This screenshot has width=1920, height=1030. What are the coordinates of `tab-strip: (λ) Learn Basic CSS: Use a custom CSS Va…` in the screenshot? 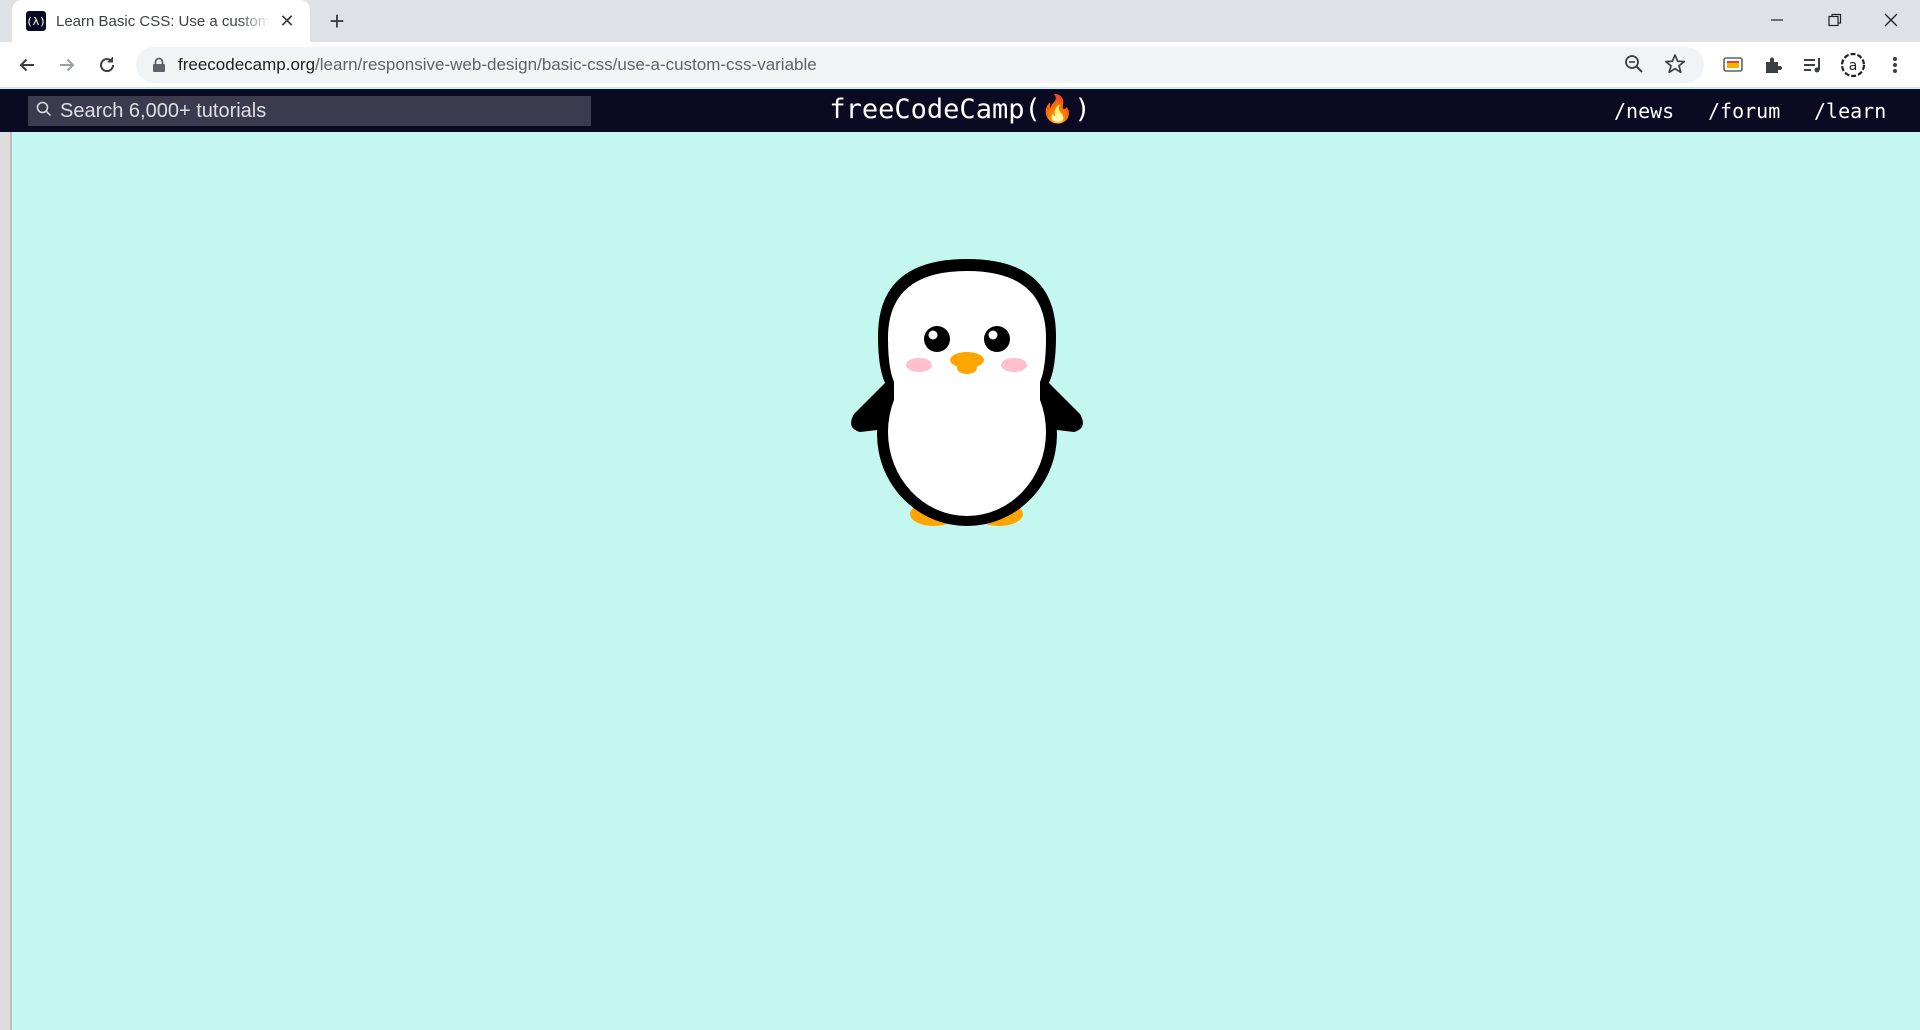 It's located at (960, 21).